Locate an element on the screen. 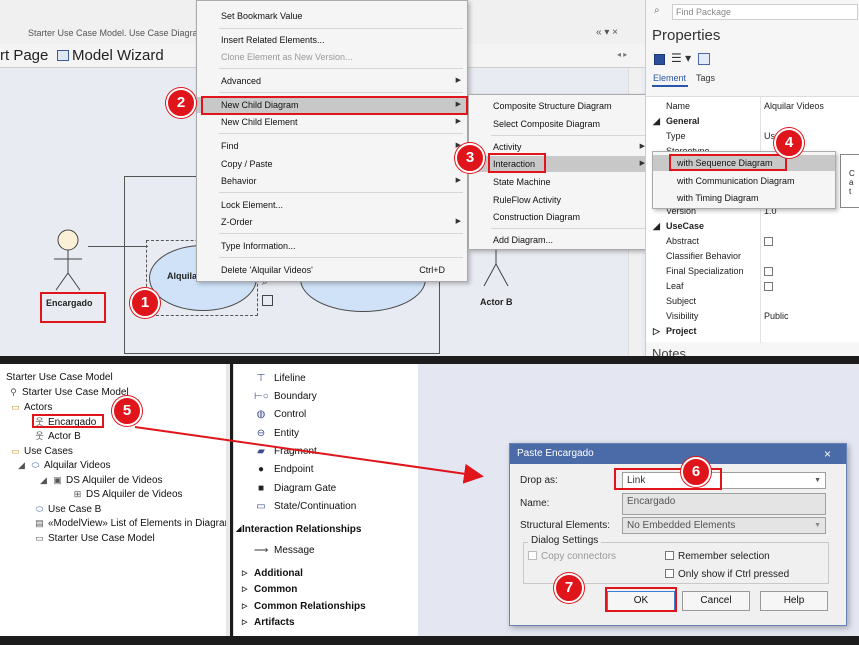  step-badge-5: 5 is located at coordinates (127, 411).